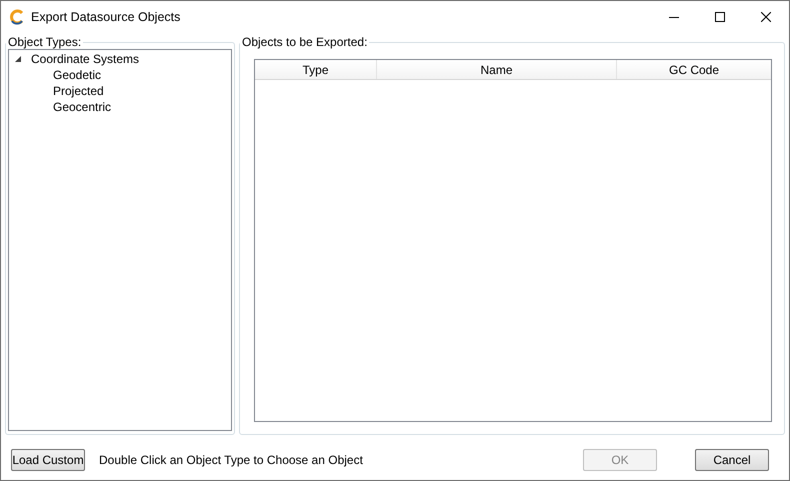 This screenshot has width=790, height=481. I want to click on column-header: Name, so click(497, 69).